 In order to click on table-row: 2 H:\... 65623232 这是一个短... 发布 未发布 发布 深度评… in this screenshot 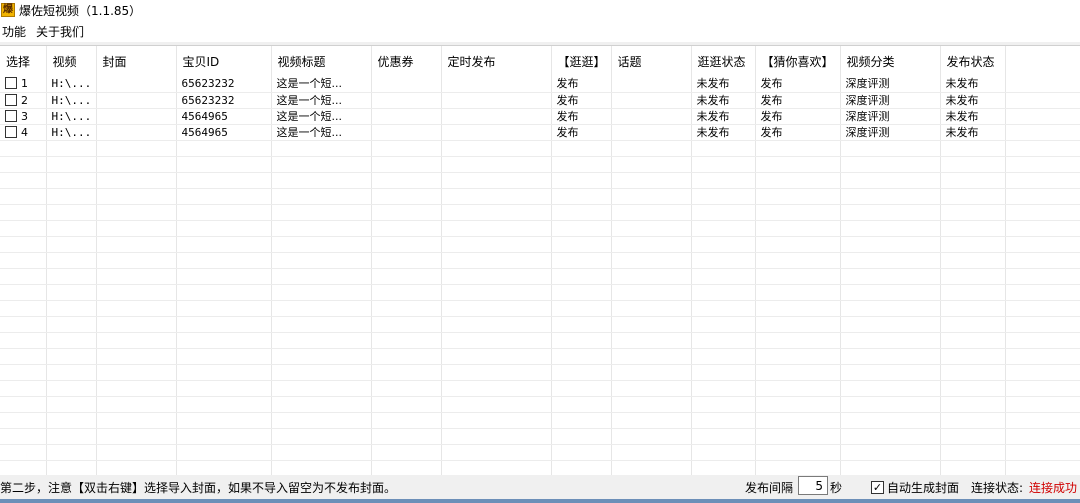, I will do `click(540, 100)`.